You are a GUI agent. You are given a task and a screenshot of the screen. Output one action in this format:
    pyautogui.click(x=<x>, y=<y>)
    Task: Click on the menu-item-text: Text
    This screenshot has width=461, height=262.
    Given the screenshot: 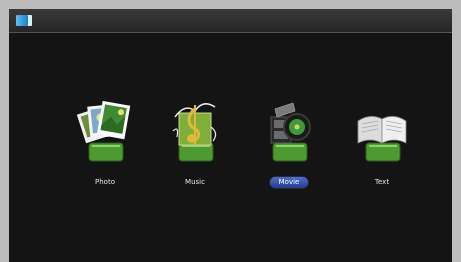 What is the action you would take?
    pyautogui.click(x=382, y=147)
    